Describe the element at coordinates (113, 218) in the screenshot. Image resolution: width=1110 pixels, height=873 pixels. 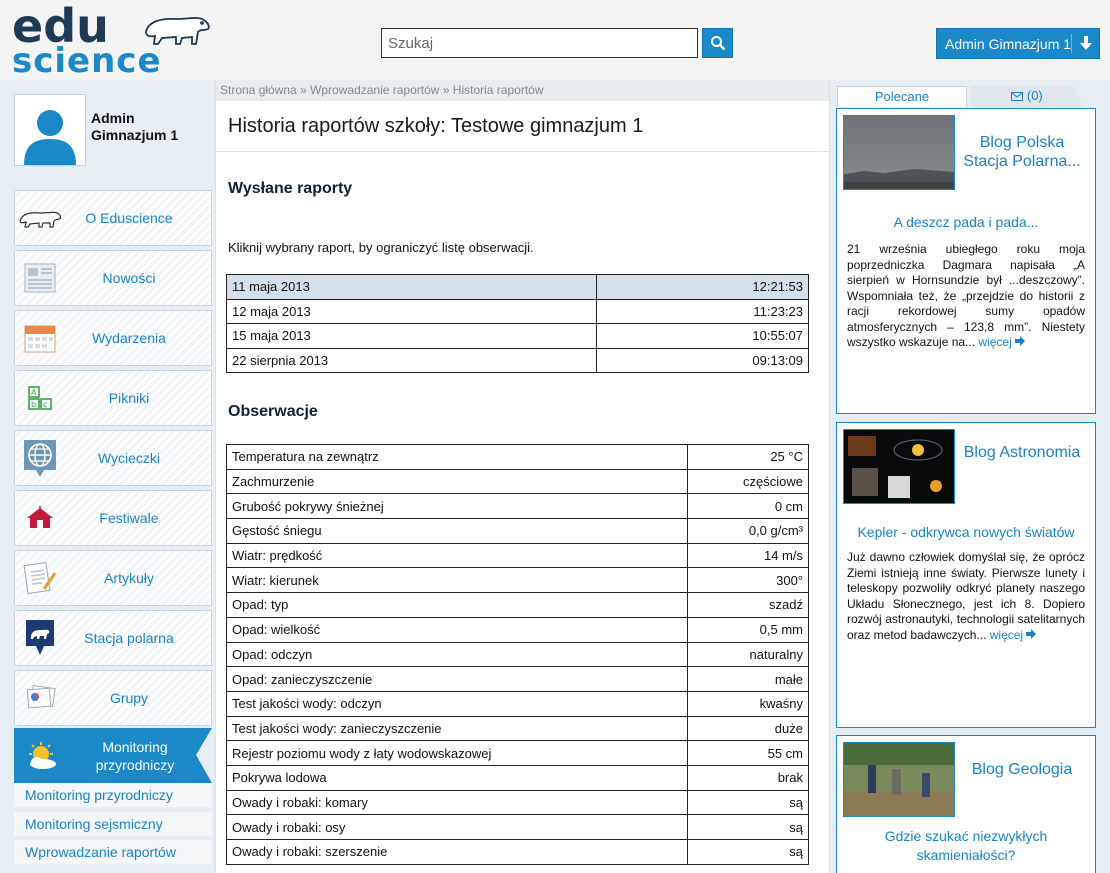
I see `nav-item-o-eduscience: O Eduscience` at that location.